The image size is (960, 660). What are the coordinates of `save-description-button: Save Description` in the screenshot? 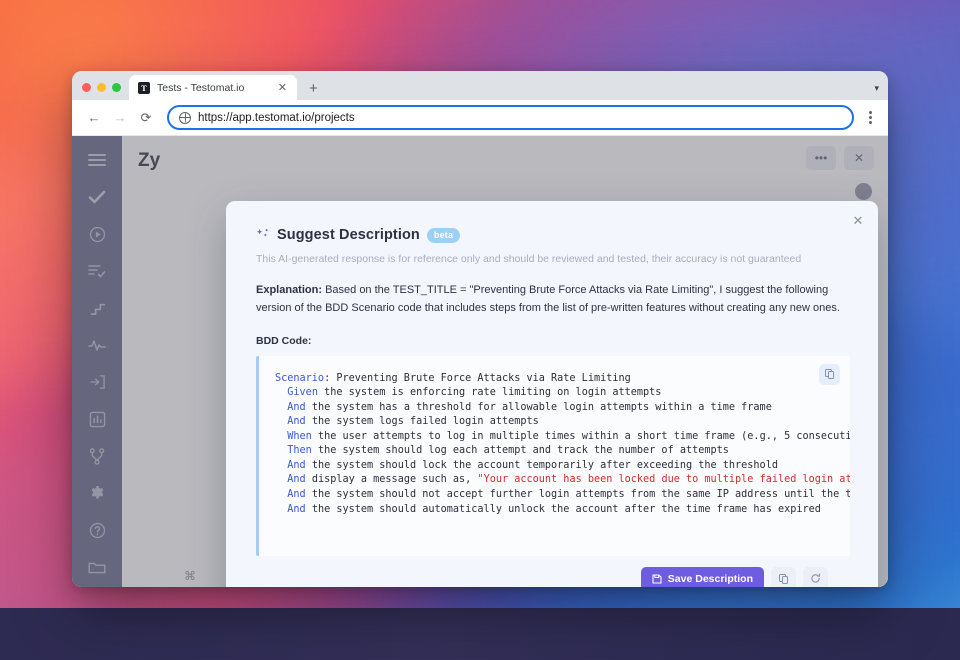 It's located at (702, 576).